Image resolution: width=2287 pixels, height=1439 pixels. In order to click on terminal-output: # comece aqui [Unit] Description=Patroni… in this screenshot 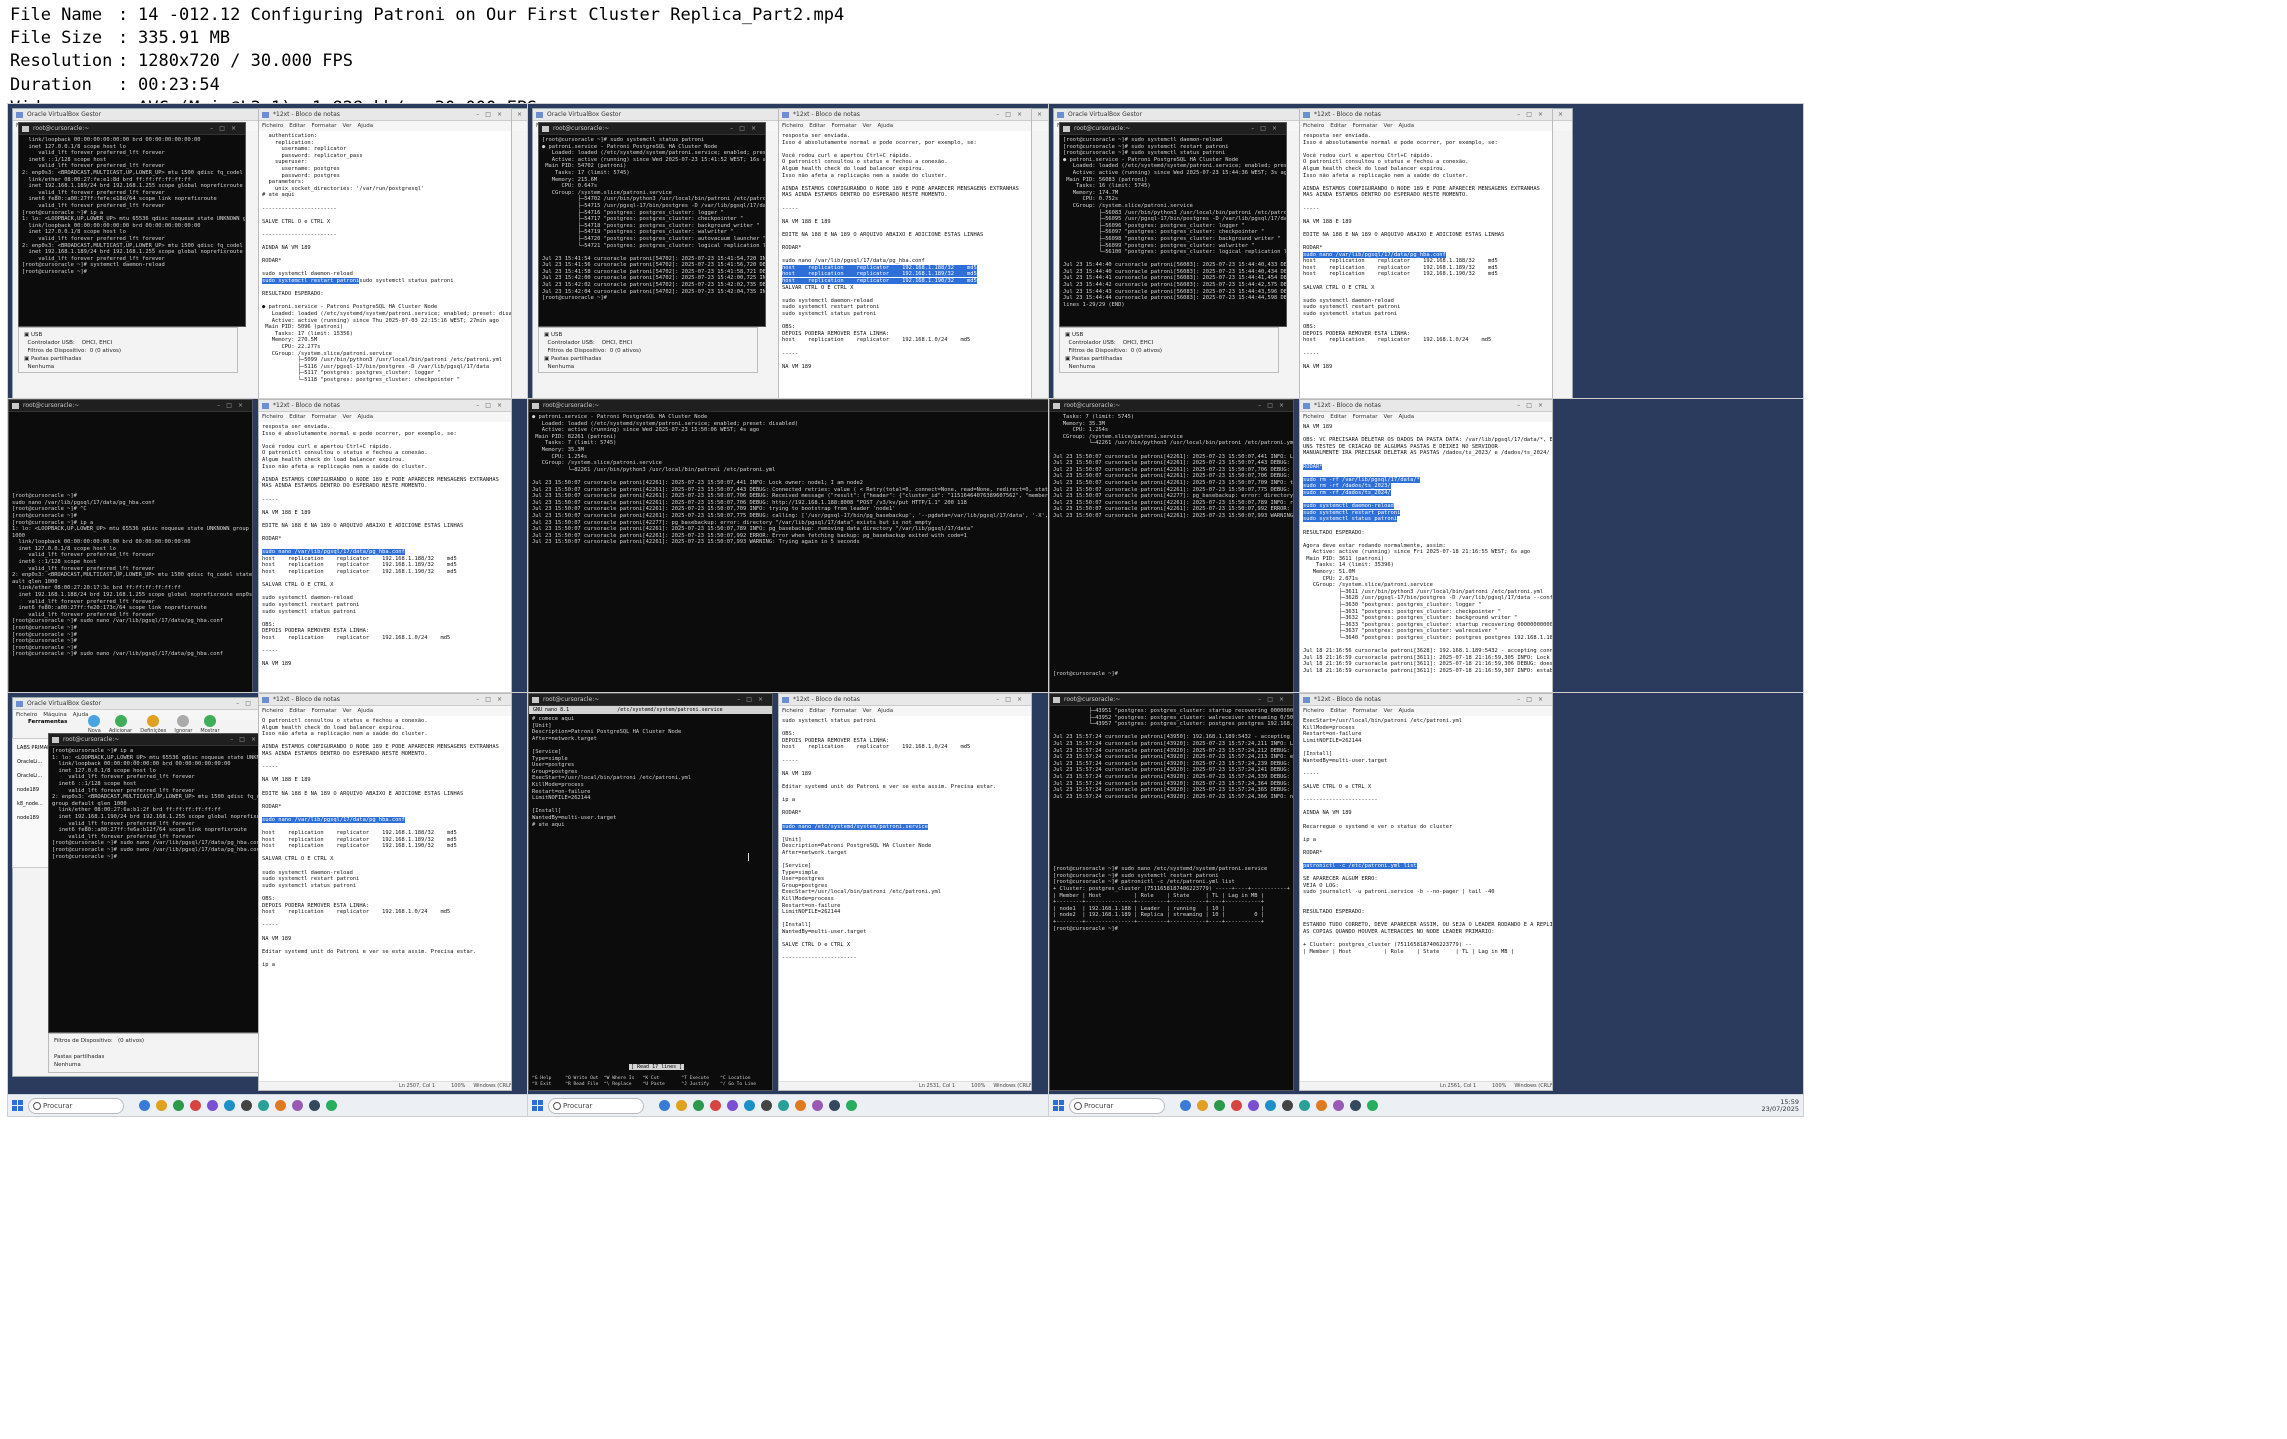, I will do `click(650, 898)`.